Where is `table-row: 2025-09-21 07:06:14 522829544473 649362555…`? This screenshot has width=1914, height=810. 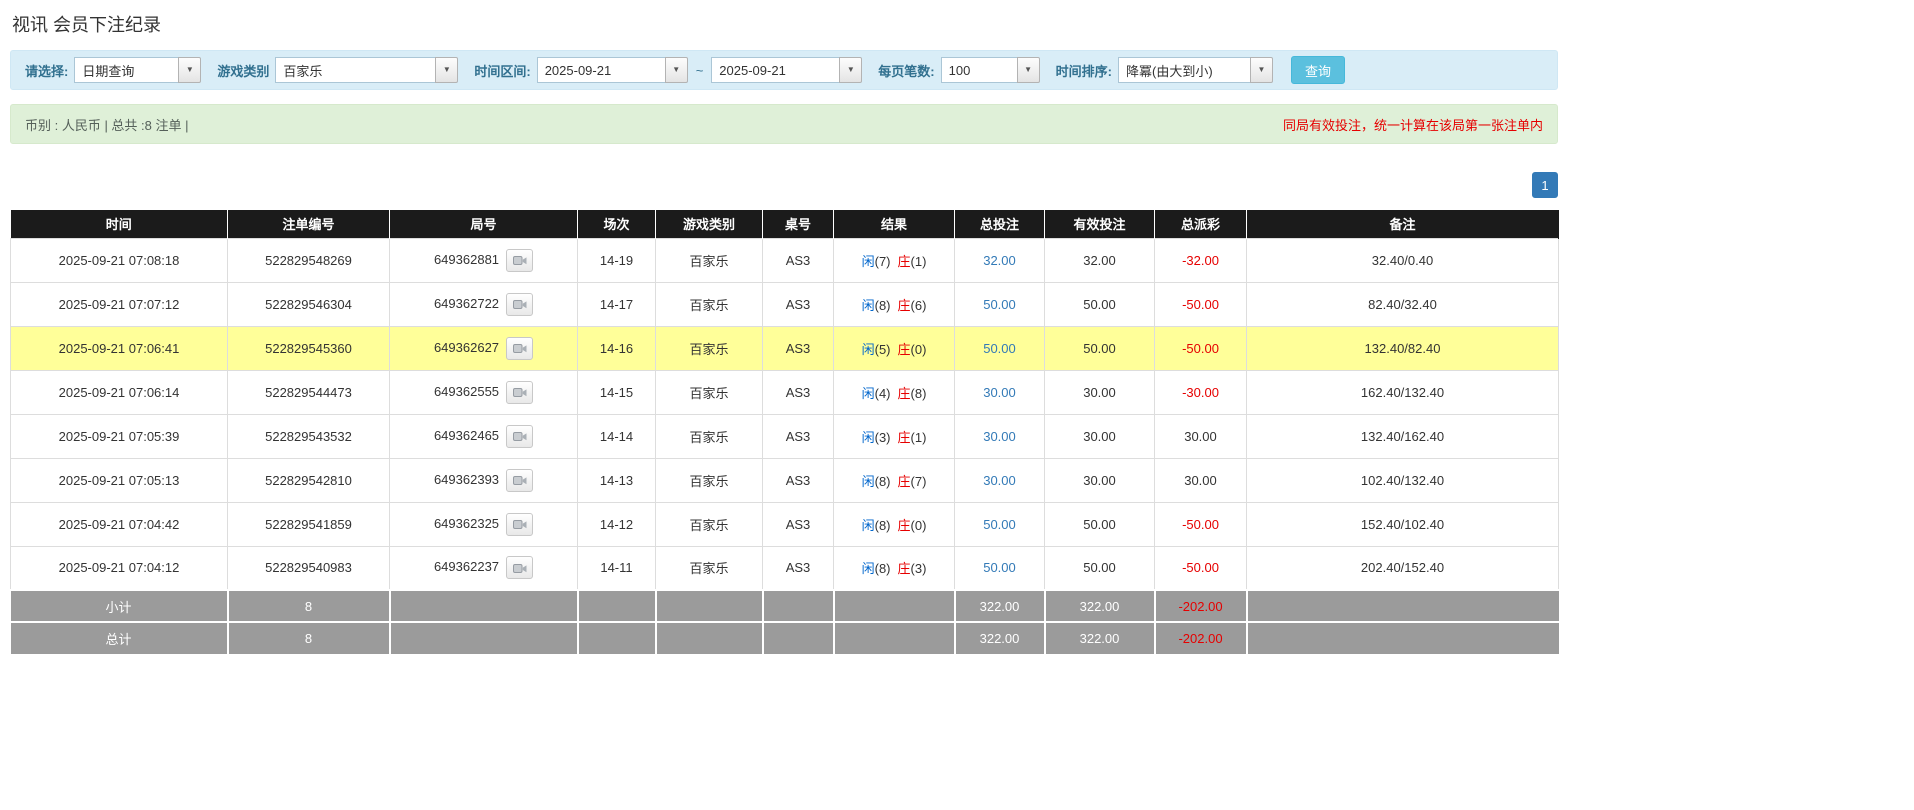
table-row: 2025-09-21 07:06:14 522829544473 649362555… is located at coordinates (784, 392).